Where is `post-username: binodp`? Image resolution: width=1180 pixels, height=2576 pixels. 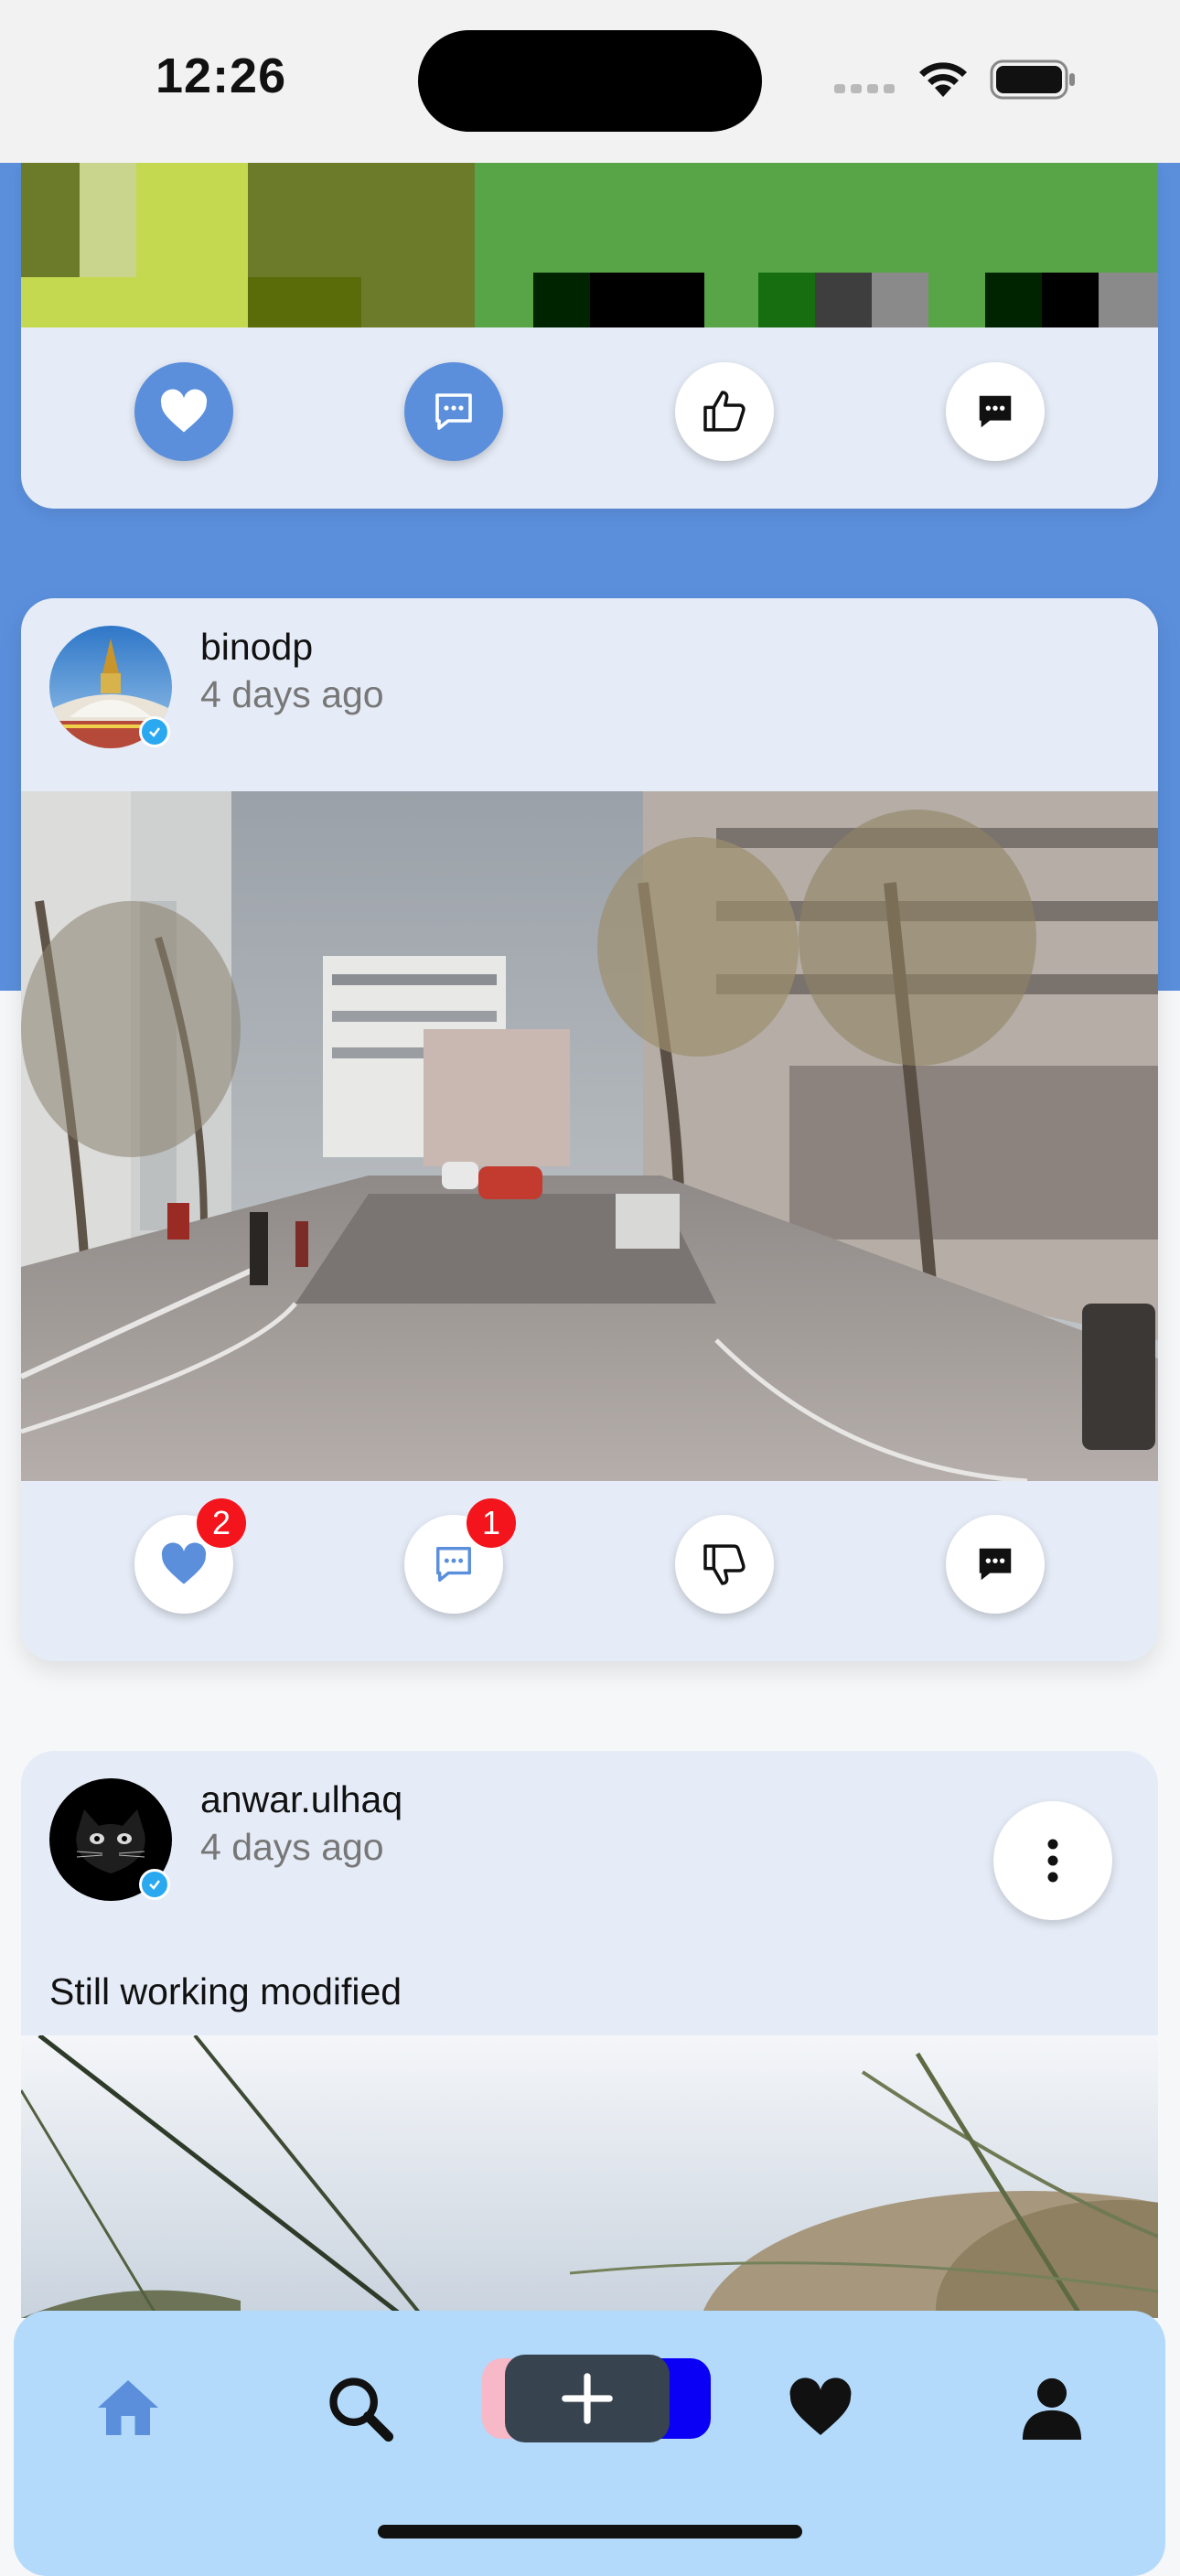 post-username: binodp is located at coordinates (256, 647).